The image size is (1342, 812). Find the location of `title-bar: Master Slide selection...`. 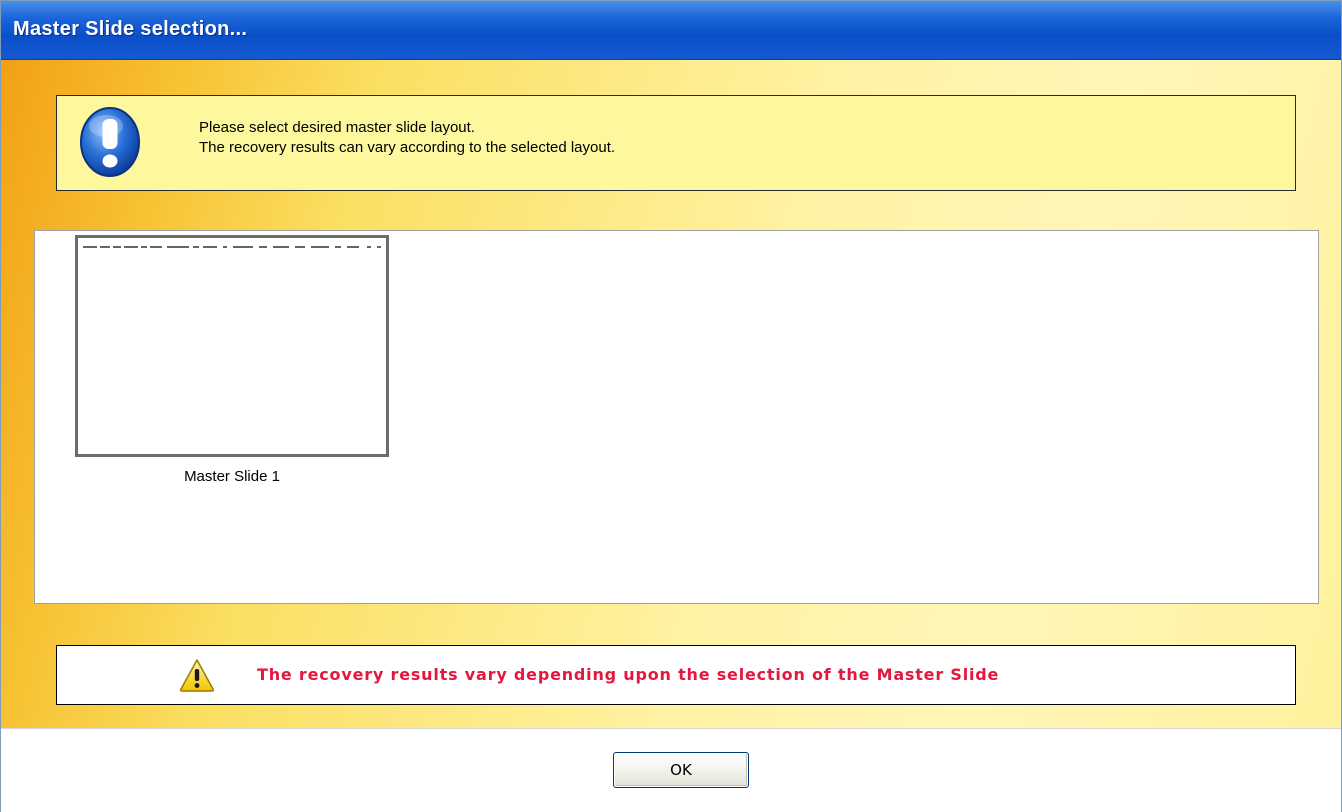

title-bar: Master Slide selection... is located at coordinates (671, 30).